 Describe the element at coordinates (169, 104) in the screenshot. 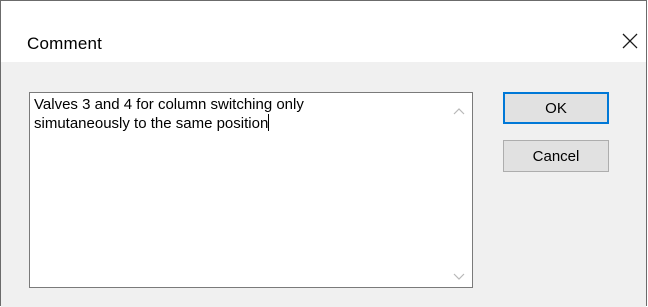

I see `comment-line-1: Valves 3 and 4 for column switching only` at that location.